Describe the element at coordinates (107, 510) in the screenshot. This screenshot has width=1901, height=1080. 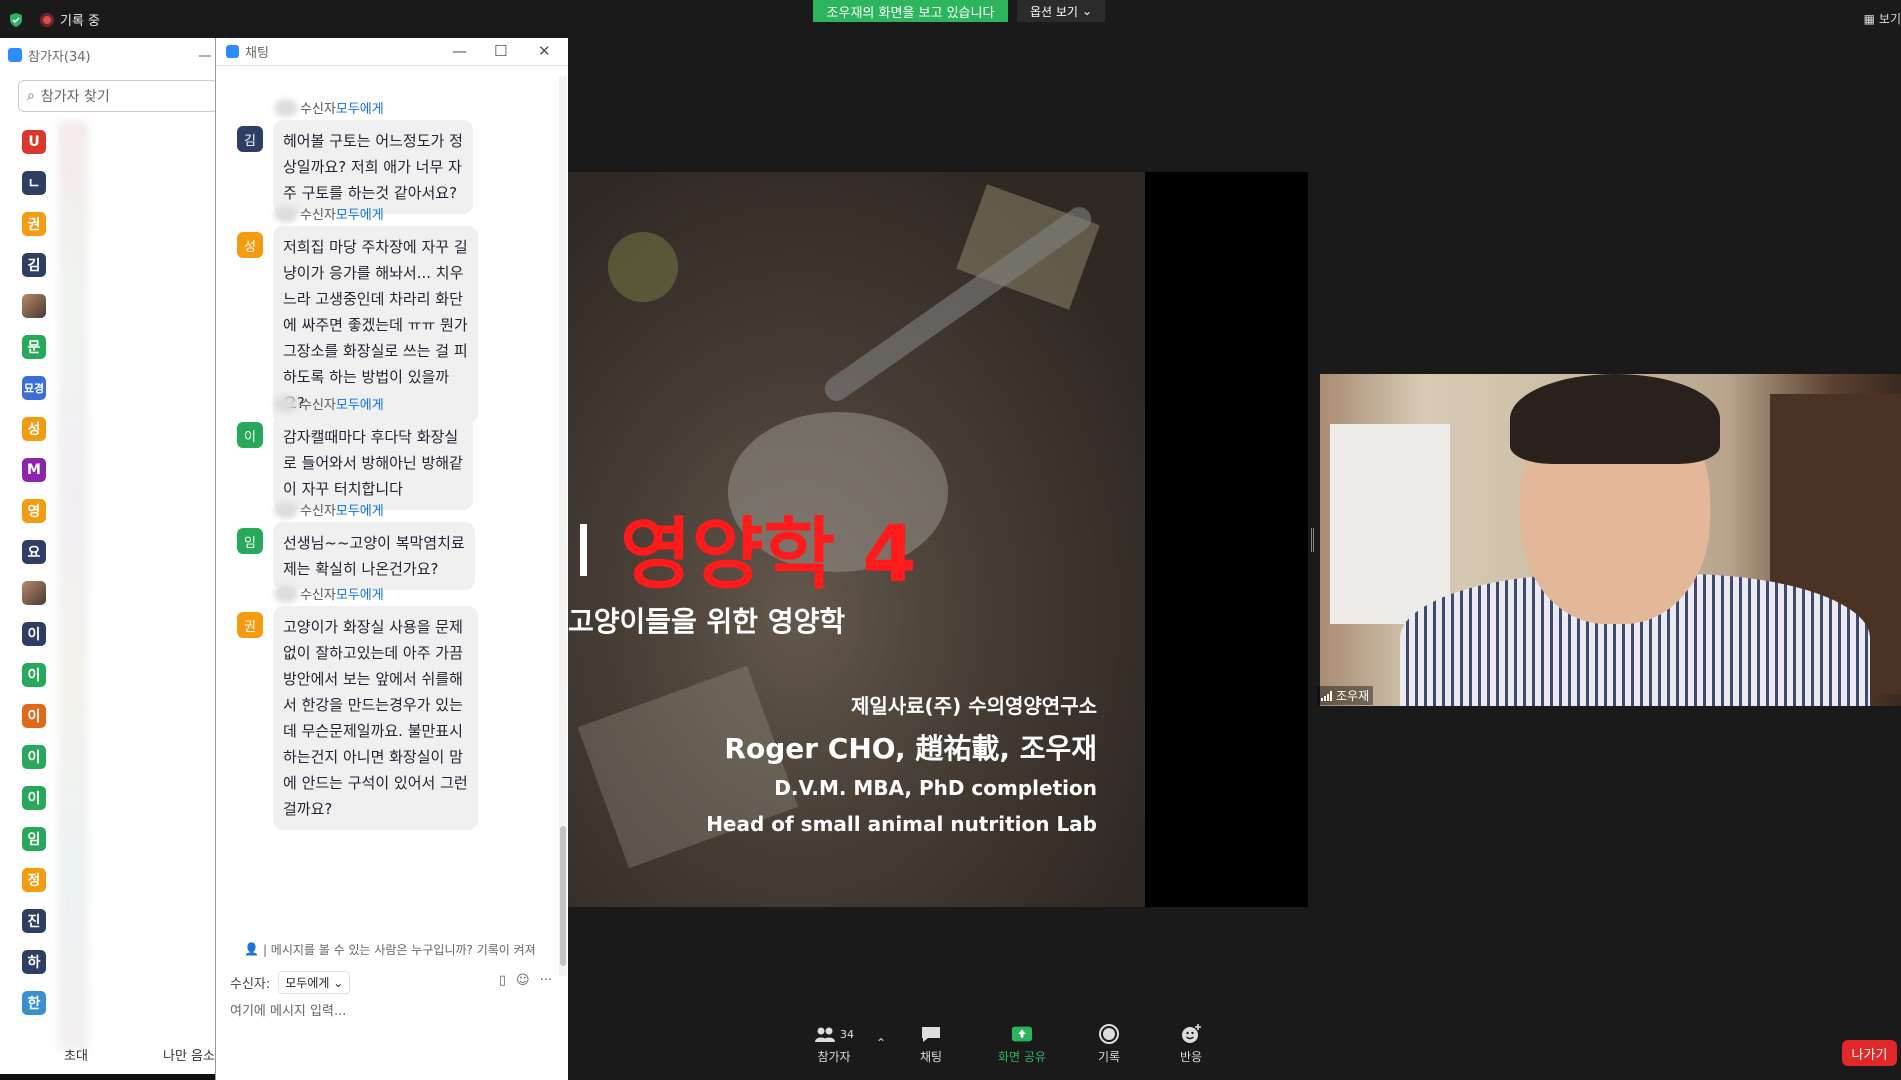
I see `participant-row: 영` at that location.